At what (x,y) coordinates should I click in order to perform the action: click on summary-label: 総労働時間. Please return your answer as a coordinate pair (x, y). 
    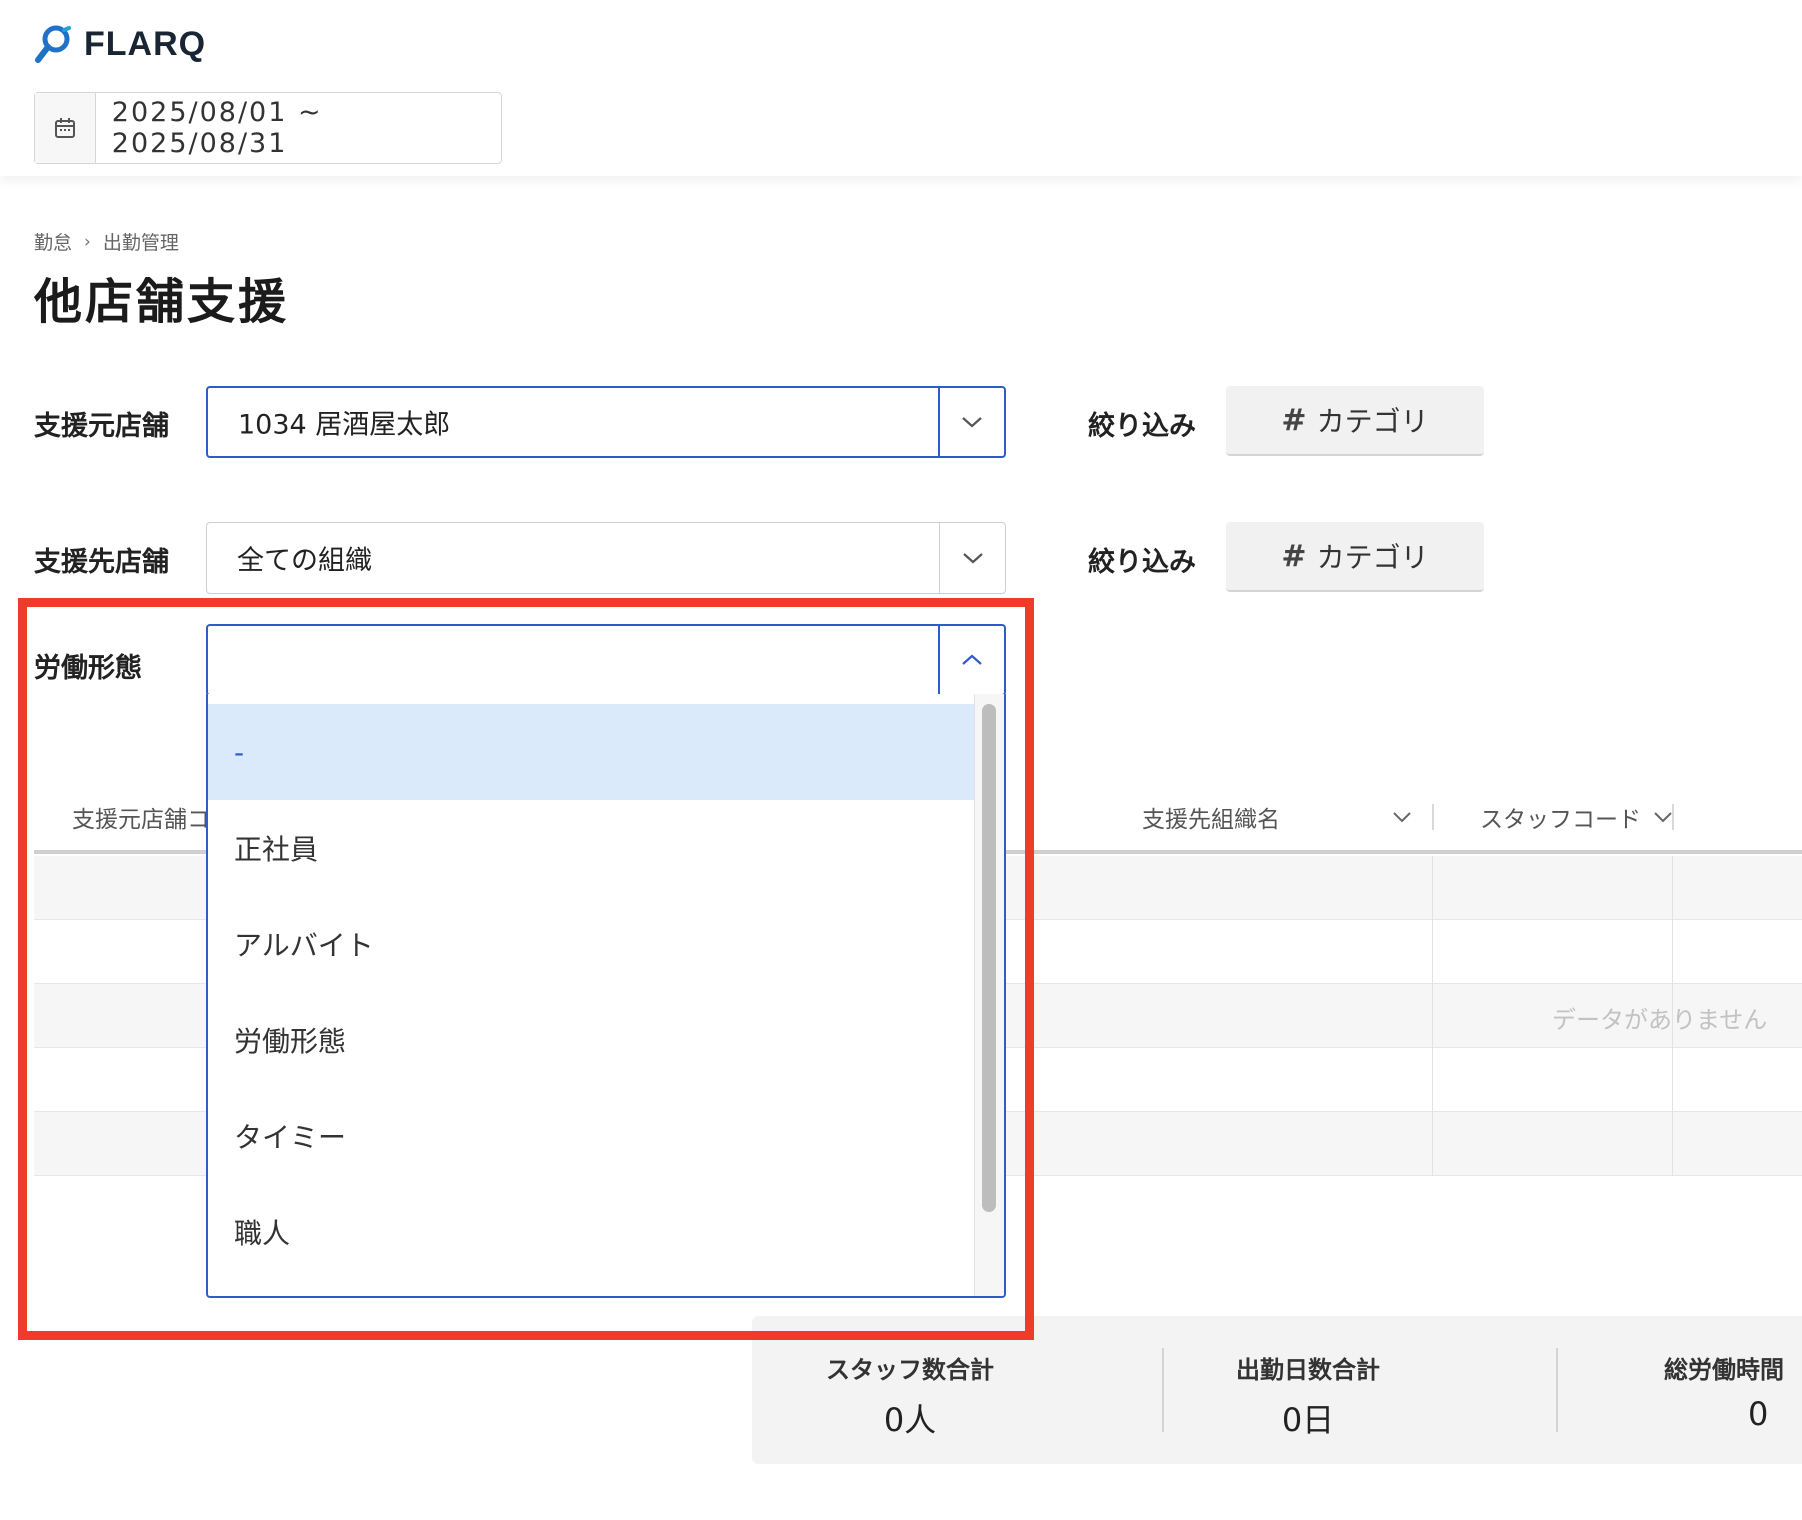
    Looking at the image, I should click on (1724, 1370).